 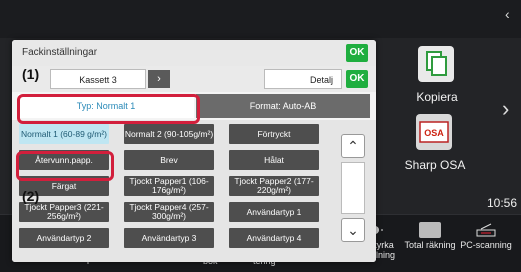 I want to click on paper-type-option: Normalt 2 (90-105g/m²), so click(x=169, y=134).